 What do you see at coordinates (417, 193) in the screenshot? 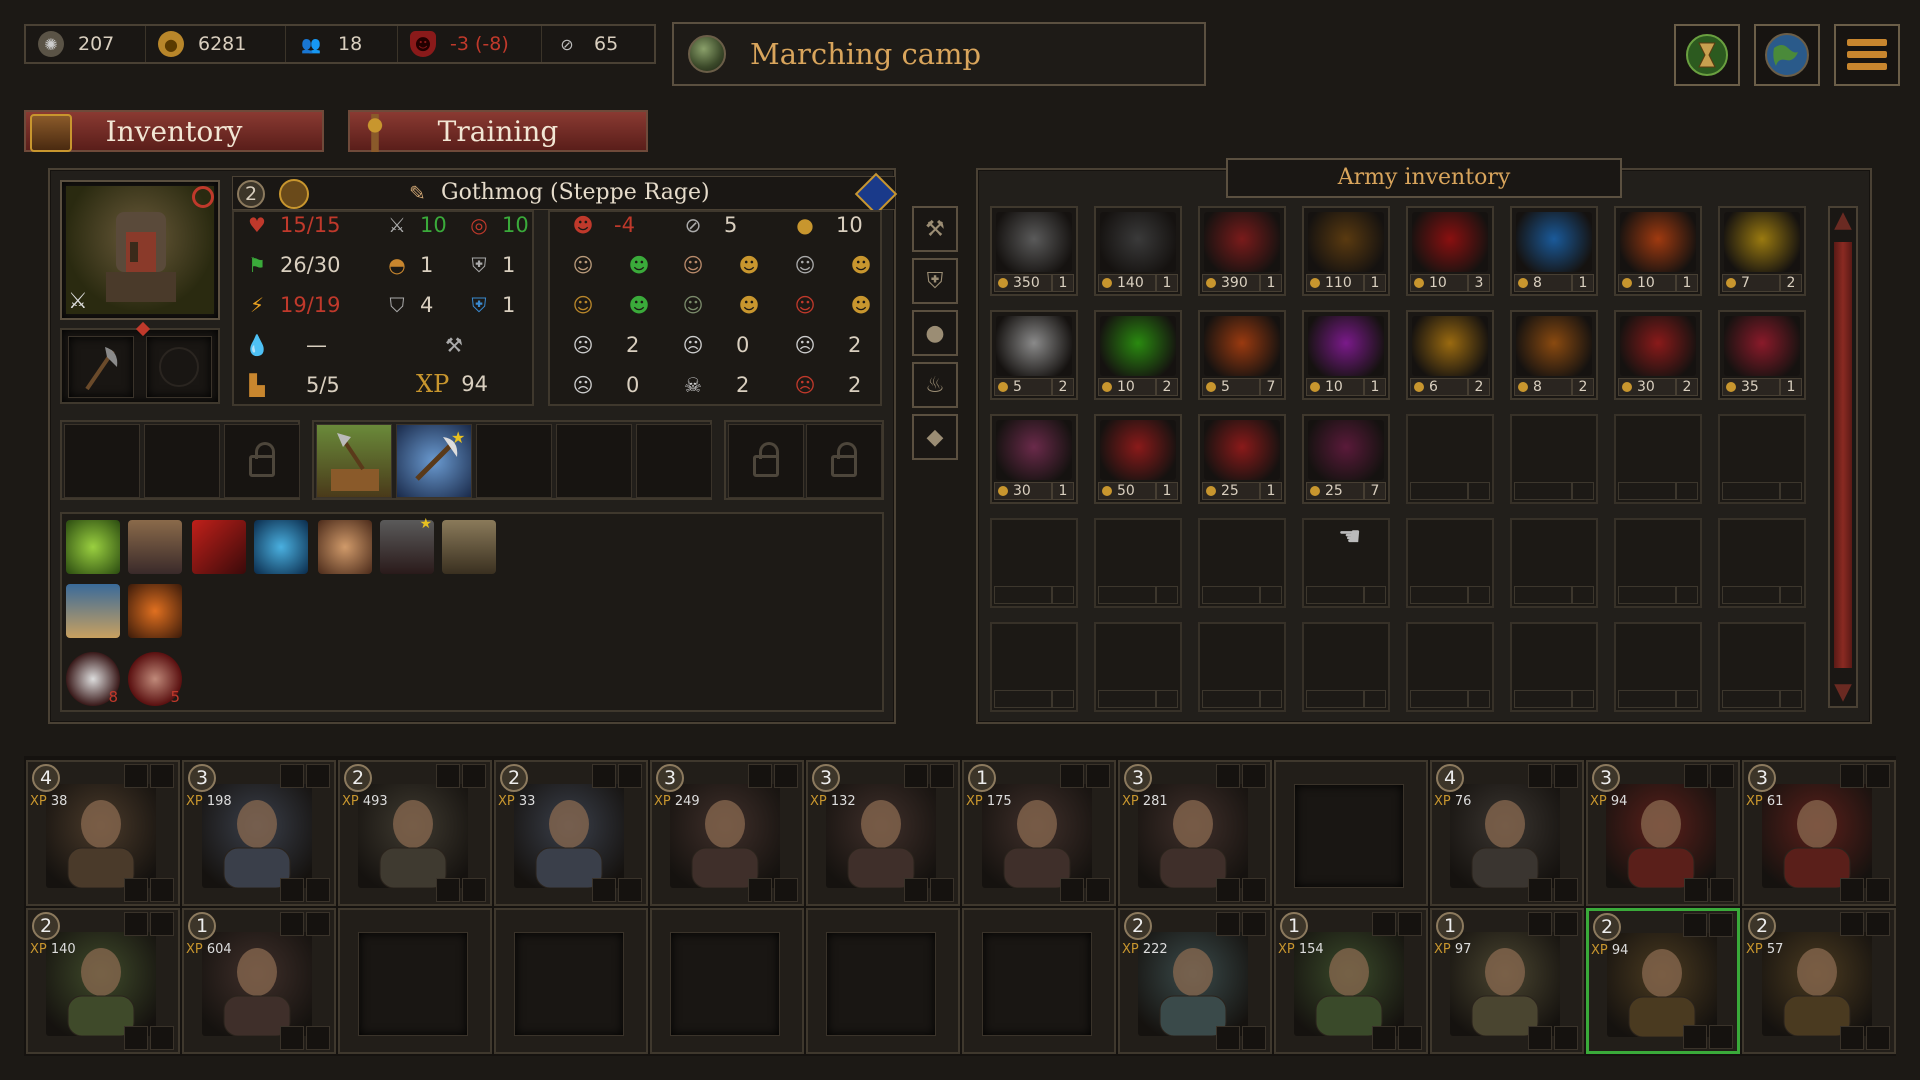
I see `quill-icon: ✎` at bounding box center [417, 193].